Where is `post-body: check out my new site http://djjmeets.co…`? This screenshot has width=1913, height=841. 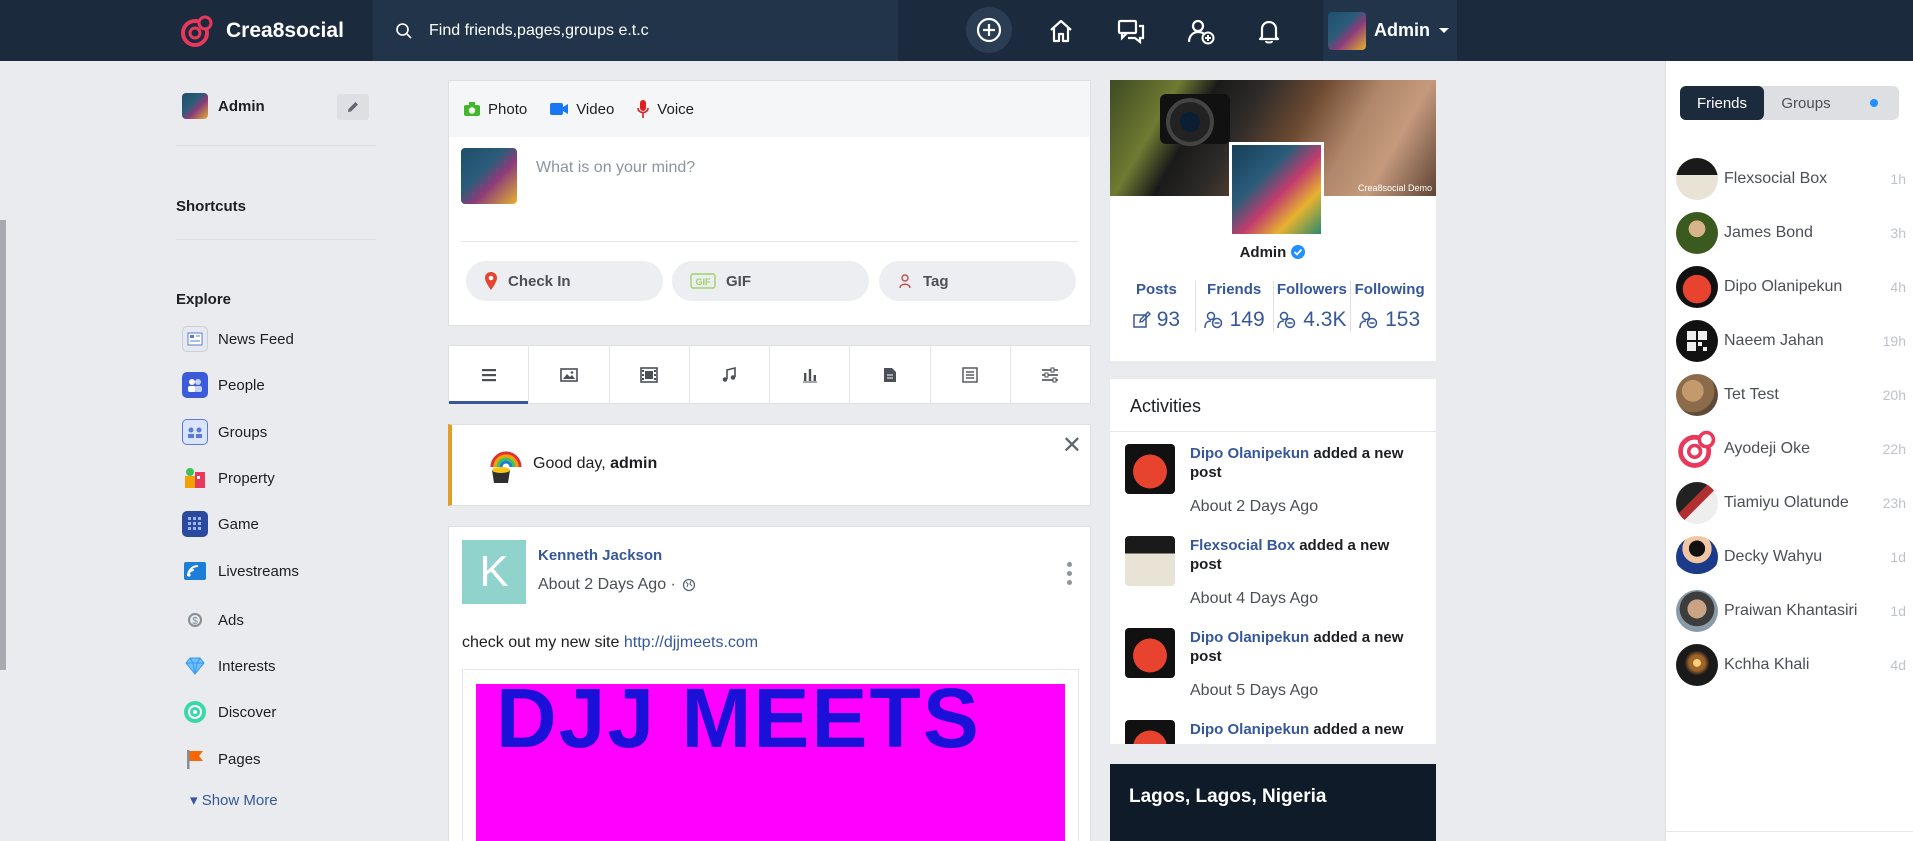 post-body: check out my new site http://djjmeets.co… is located at coordinates (610, 643).